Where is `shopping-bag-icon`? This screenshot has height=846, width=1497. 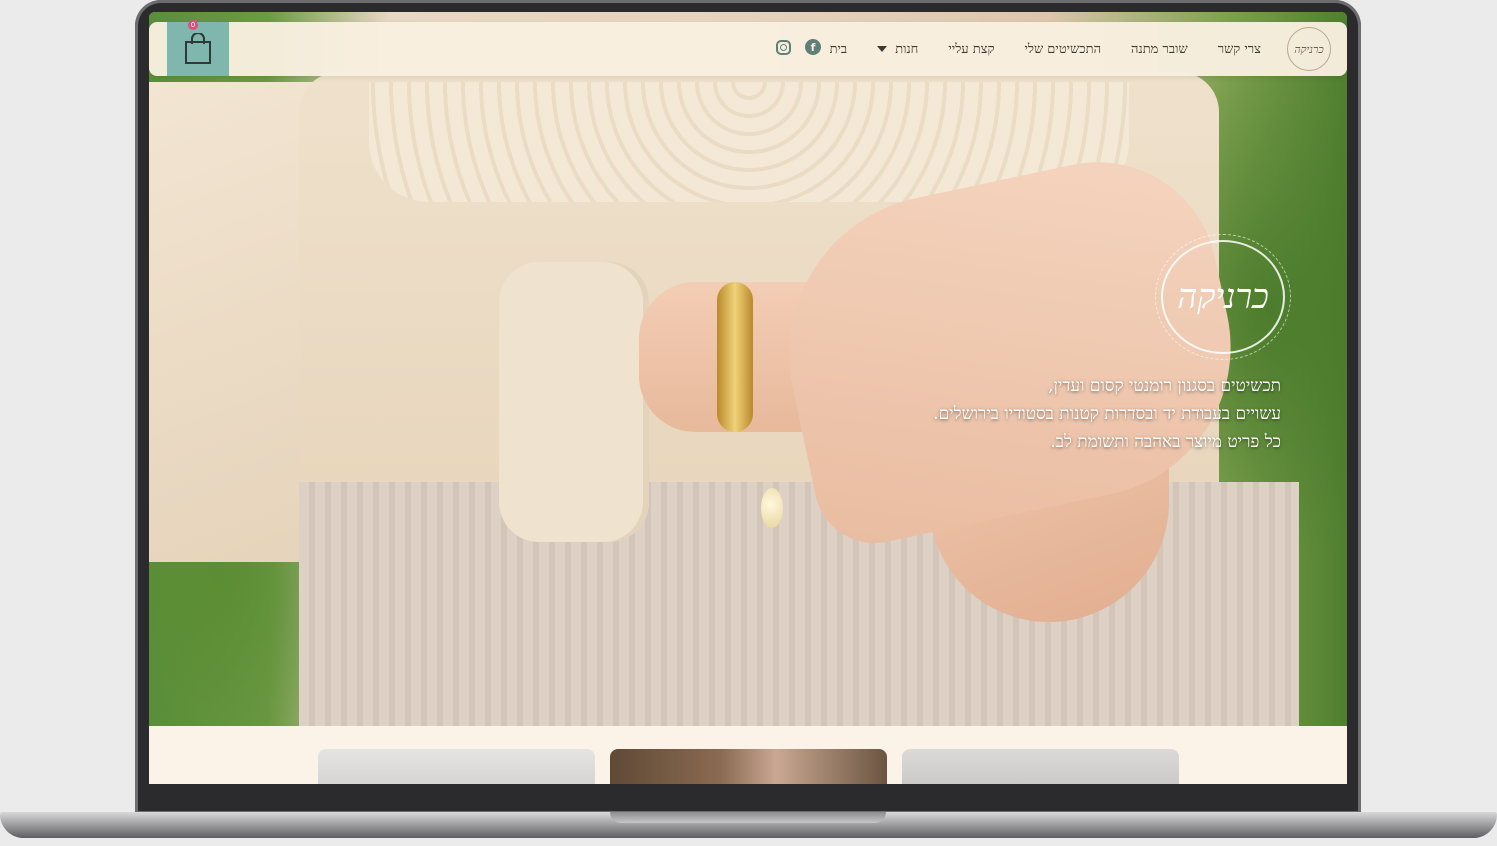
shopping-bag-icon is located at coordinates (198, 48).